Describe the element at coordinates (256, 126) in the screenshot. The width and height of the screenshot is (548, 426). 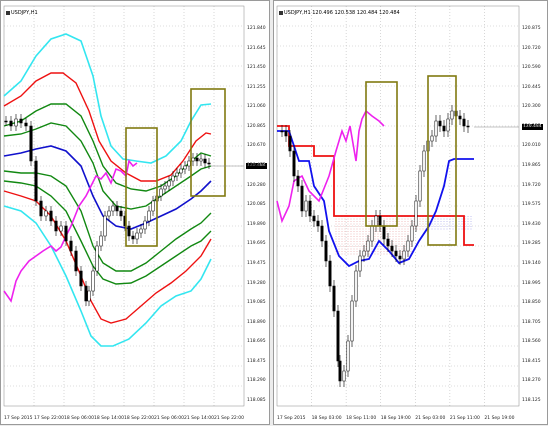
I see `y-tick-label: 120.865` at that location.